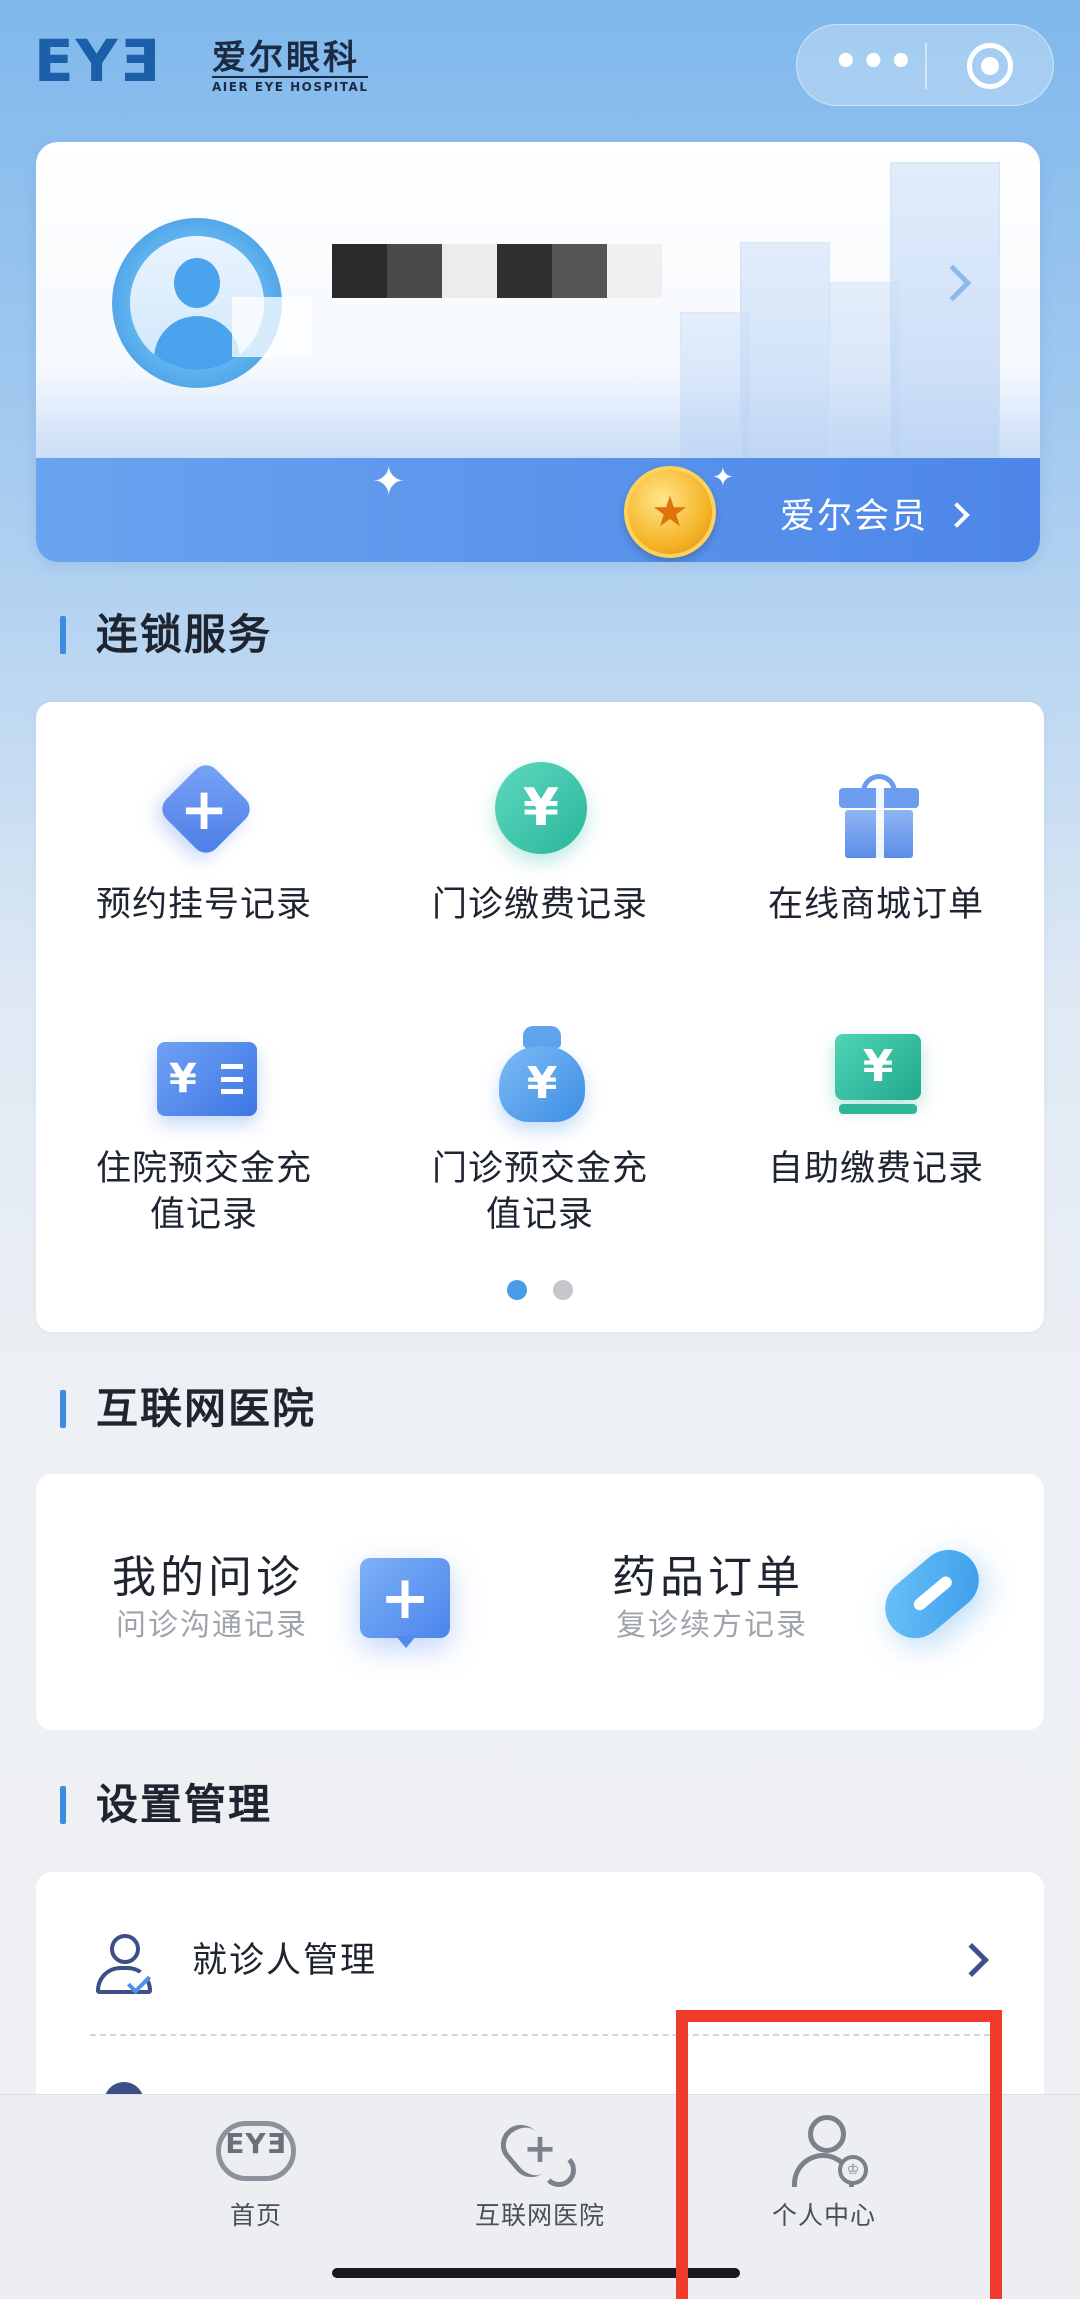 The width and height of the screenshot is (1080, 2299). I want to click on settings-row-label: 就诊人管理, so click(285, 1961).